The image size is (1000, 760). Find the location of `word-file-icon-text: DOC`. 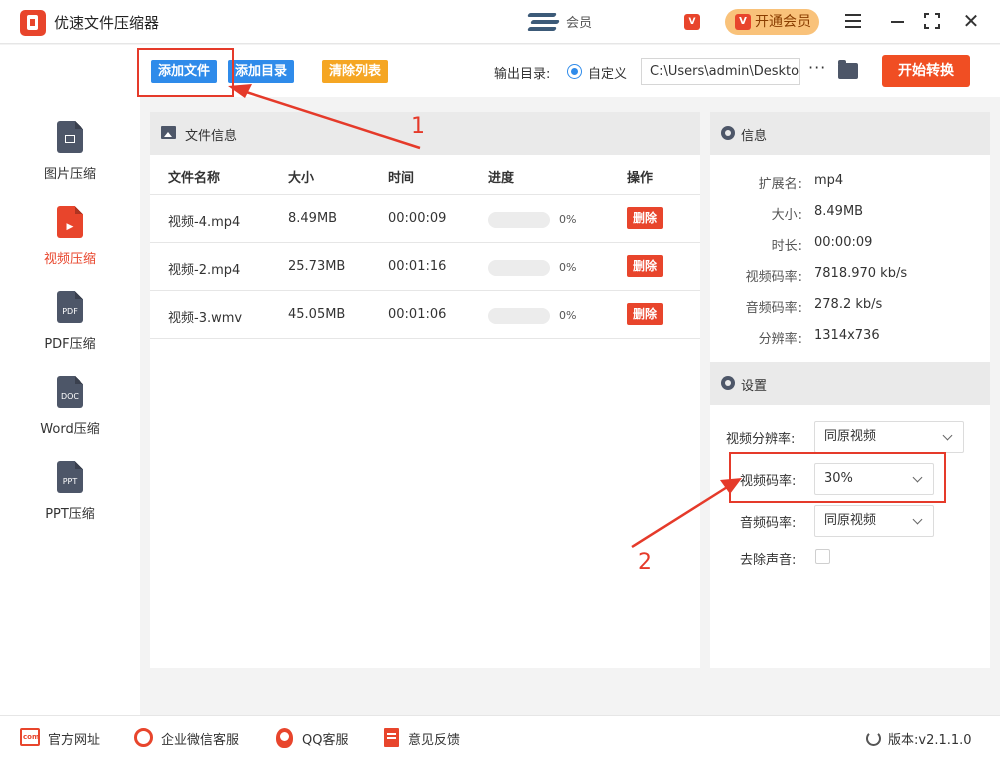

word-file-icon-text: DOC is located at coordinates (70, 396).